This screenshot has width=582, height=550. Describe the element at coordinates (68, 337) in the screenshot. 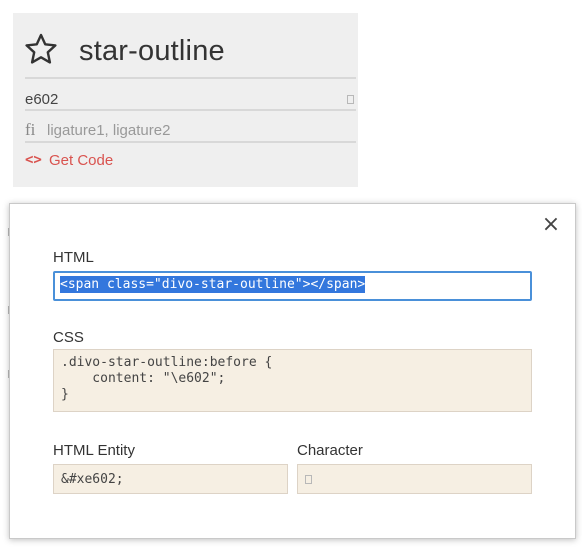

I see `css-label: CSS` at that location.